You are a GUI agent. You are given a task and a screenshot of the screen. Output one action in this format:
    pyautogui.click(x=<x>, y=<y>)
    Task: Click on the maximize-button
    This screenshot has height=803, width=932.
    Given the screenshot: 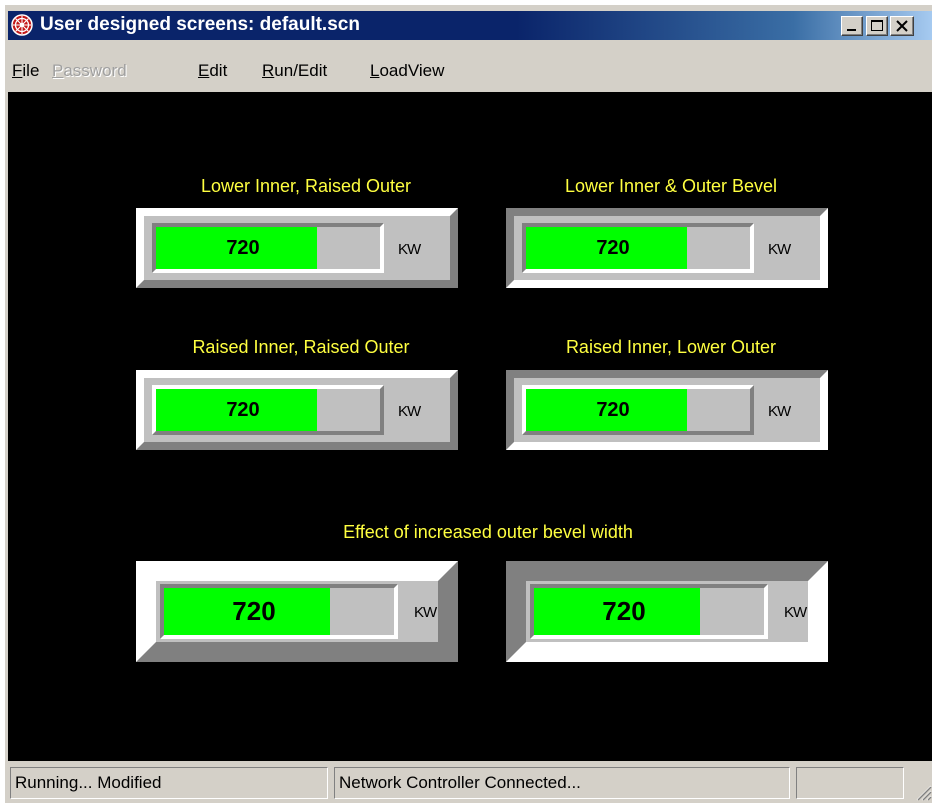 What is the action you would take?
    pyautogui.click(x=877, y=26)
    